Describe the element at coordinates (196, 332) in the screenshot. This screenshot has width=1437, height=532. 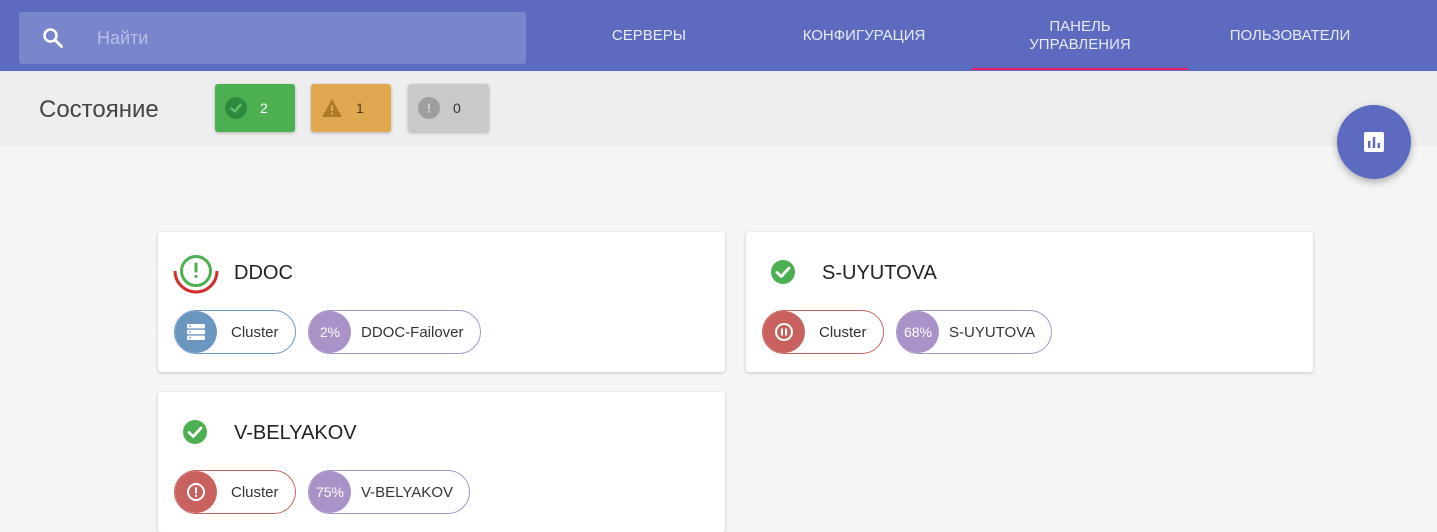
I see `server-list-icon` at that location.